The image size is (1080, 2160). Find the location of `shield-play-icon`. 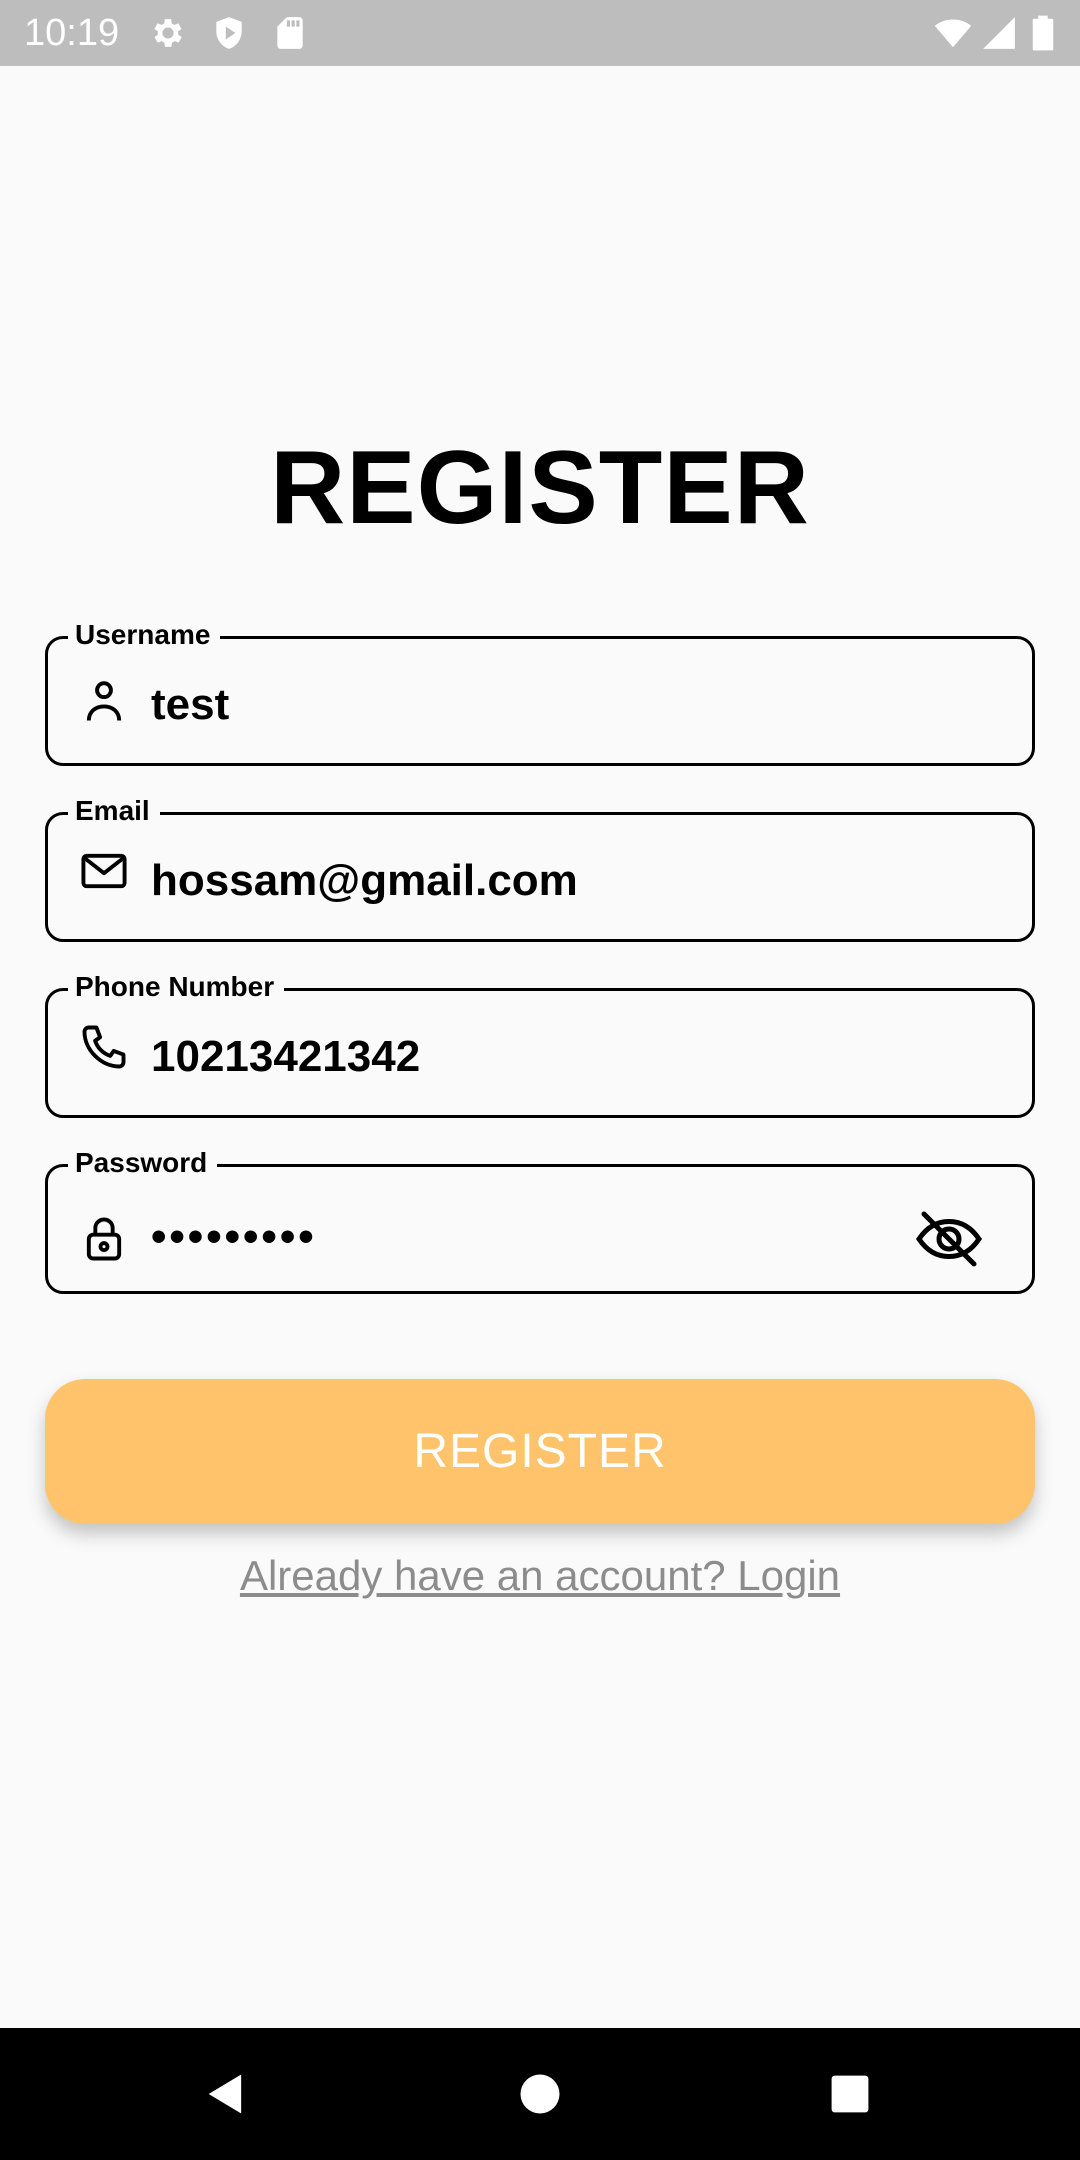

shield-play-icon is located at coordinates (229, 33).